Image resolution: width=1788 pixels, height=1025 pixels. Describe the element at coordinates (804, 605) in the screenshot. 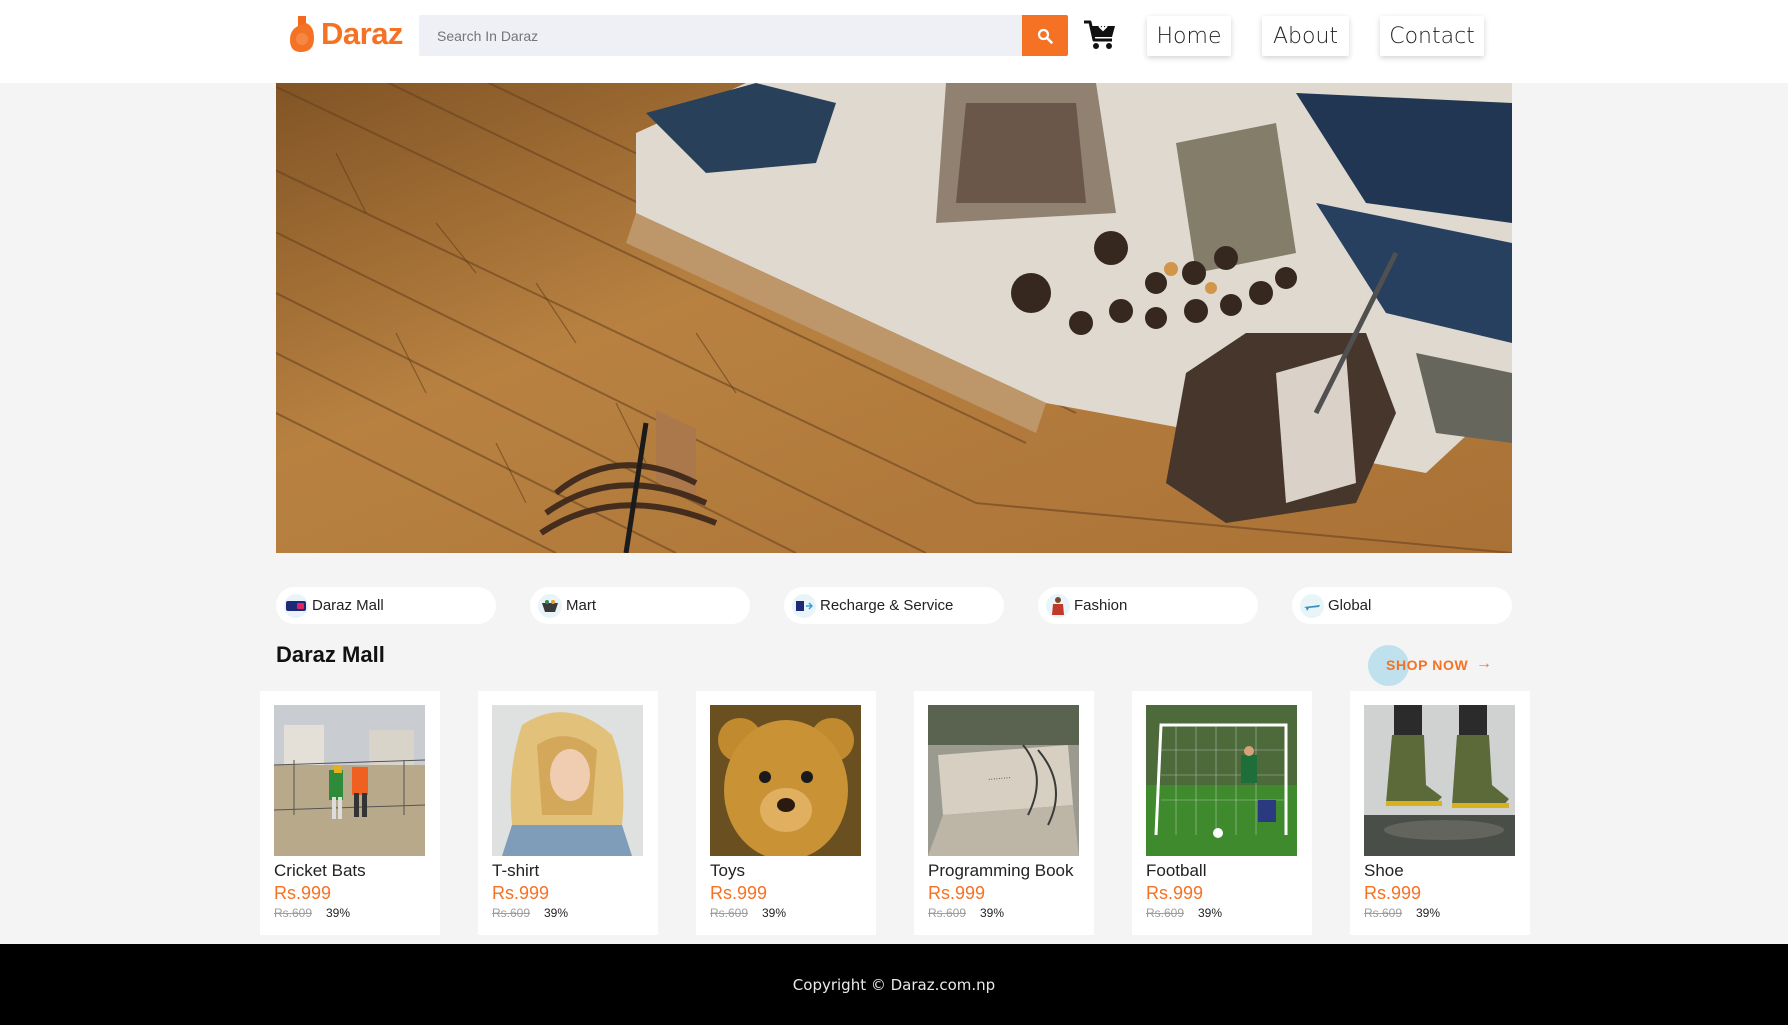

I see `recharge-icon` at that location.